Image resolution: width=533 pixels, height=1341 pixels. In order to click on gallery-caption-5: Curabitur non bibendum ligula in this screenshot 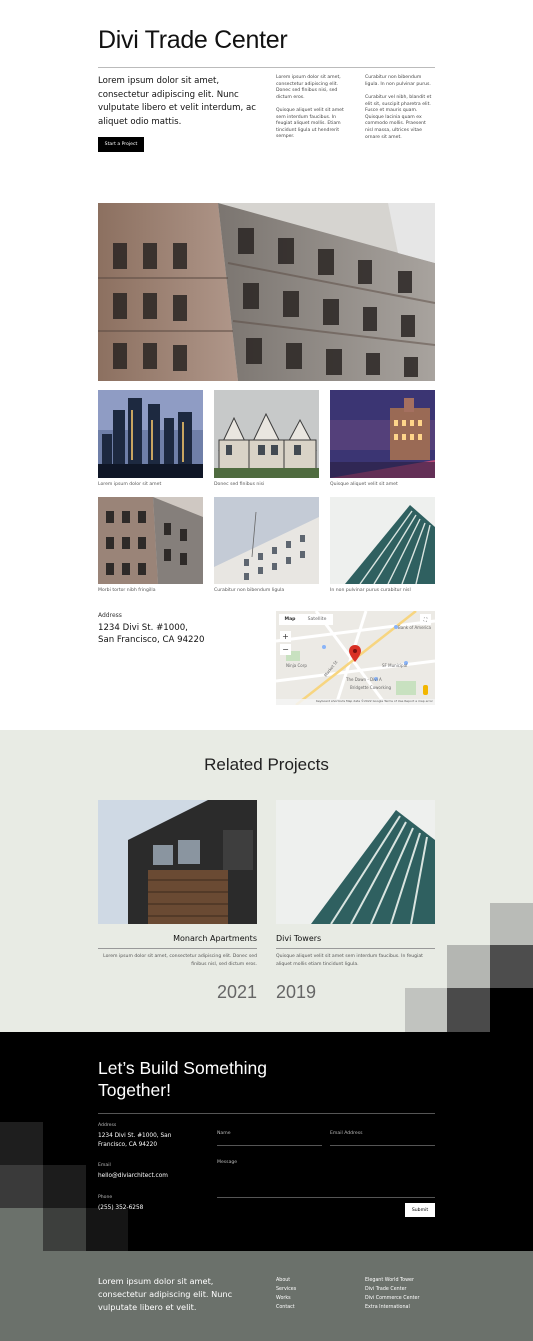, I will do `click(249, 590)`.